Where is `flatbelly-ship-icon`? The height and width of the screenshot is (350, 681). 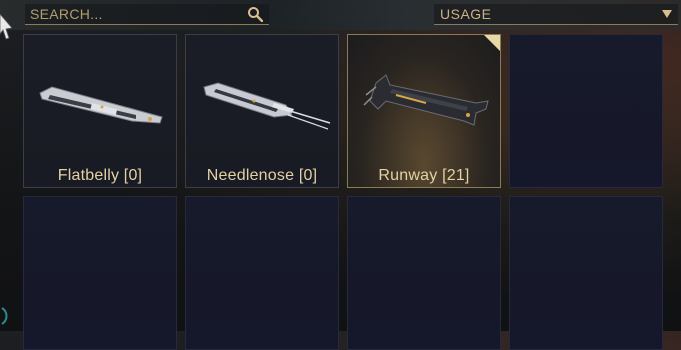 flatbelly-ship-icon is located at coordinates (101, 105).